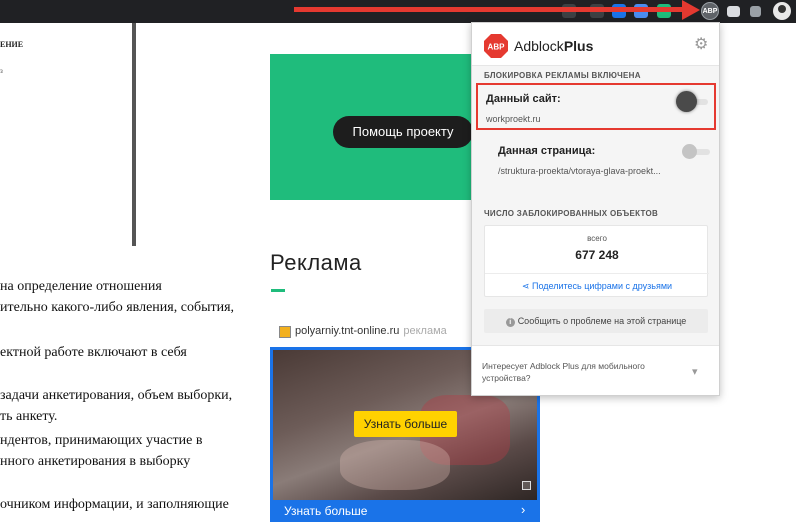 The height and width of the screenshot is (522, 796). I want to click on ad-footer-link: Узнать больше, so click(405, 511).